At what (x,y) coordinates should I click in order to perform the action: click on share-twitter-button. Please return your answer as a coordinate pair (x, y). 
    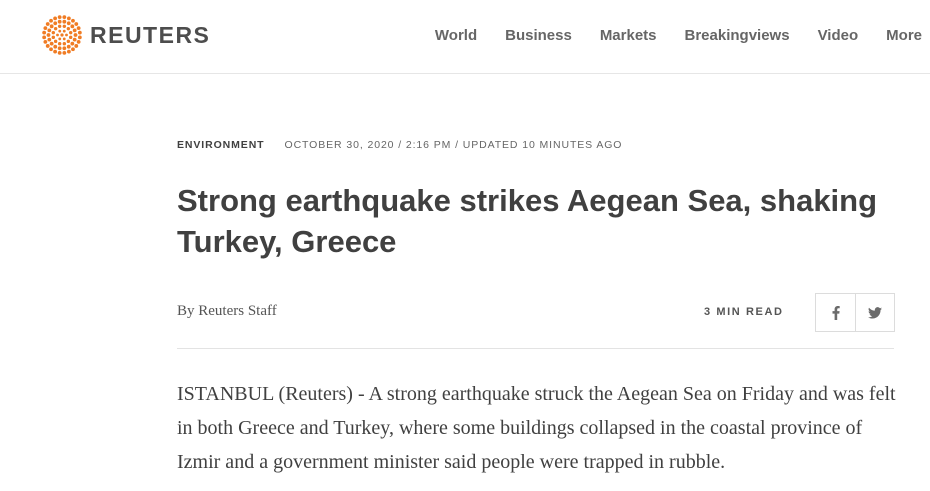
    Looking at the image, I should click on (874, 312).